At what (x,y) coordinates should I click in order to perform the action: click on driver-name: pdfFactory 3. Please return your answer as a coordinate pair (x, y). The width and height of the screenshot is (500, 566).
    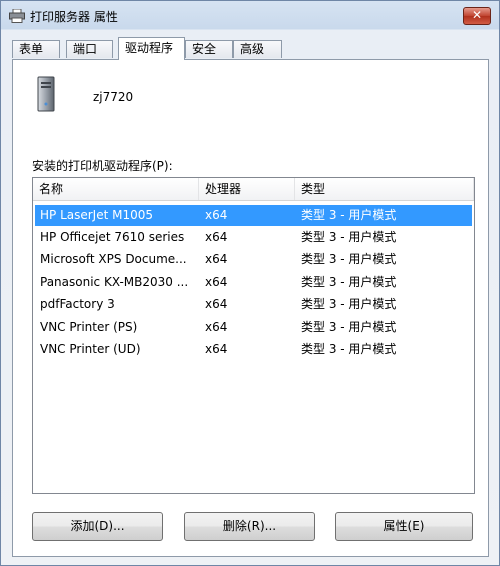
    Looking at the image, I should click on (77, 304).